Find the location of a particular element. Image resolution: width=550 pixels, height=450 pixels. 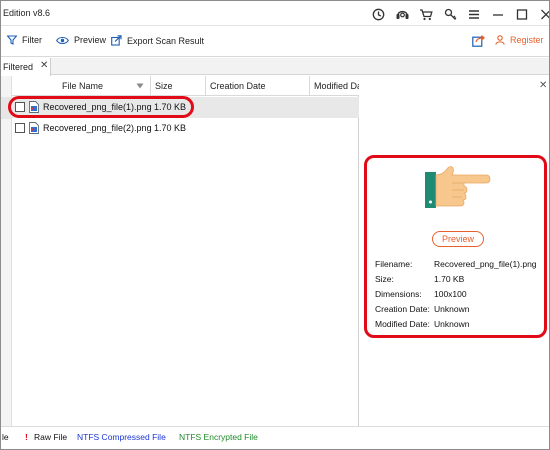

column-size: Size is located at coordinates (178, 86).